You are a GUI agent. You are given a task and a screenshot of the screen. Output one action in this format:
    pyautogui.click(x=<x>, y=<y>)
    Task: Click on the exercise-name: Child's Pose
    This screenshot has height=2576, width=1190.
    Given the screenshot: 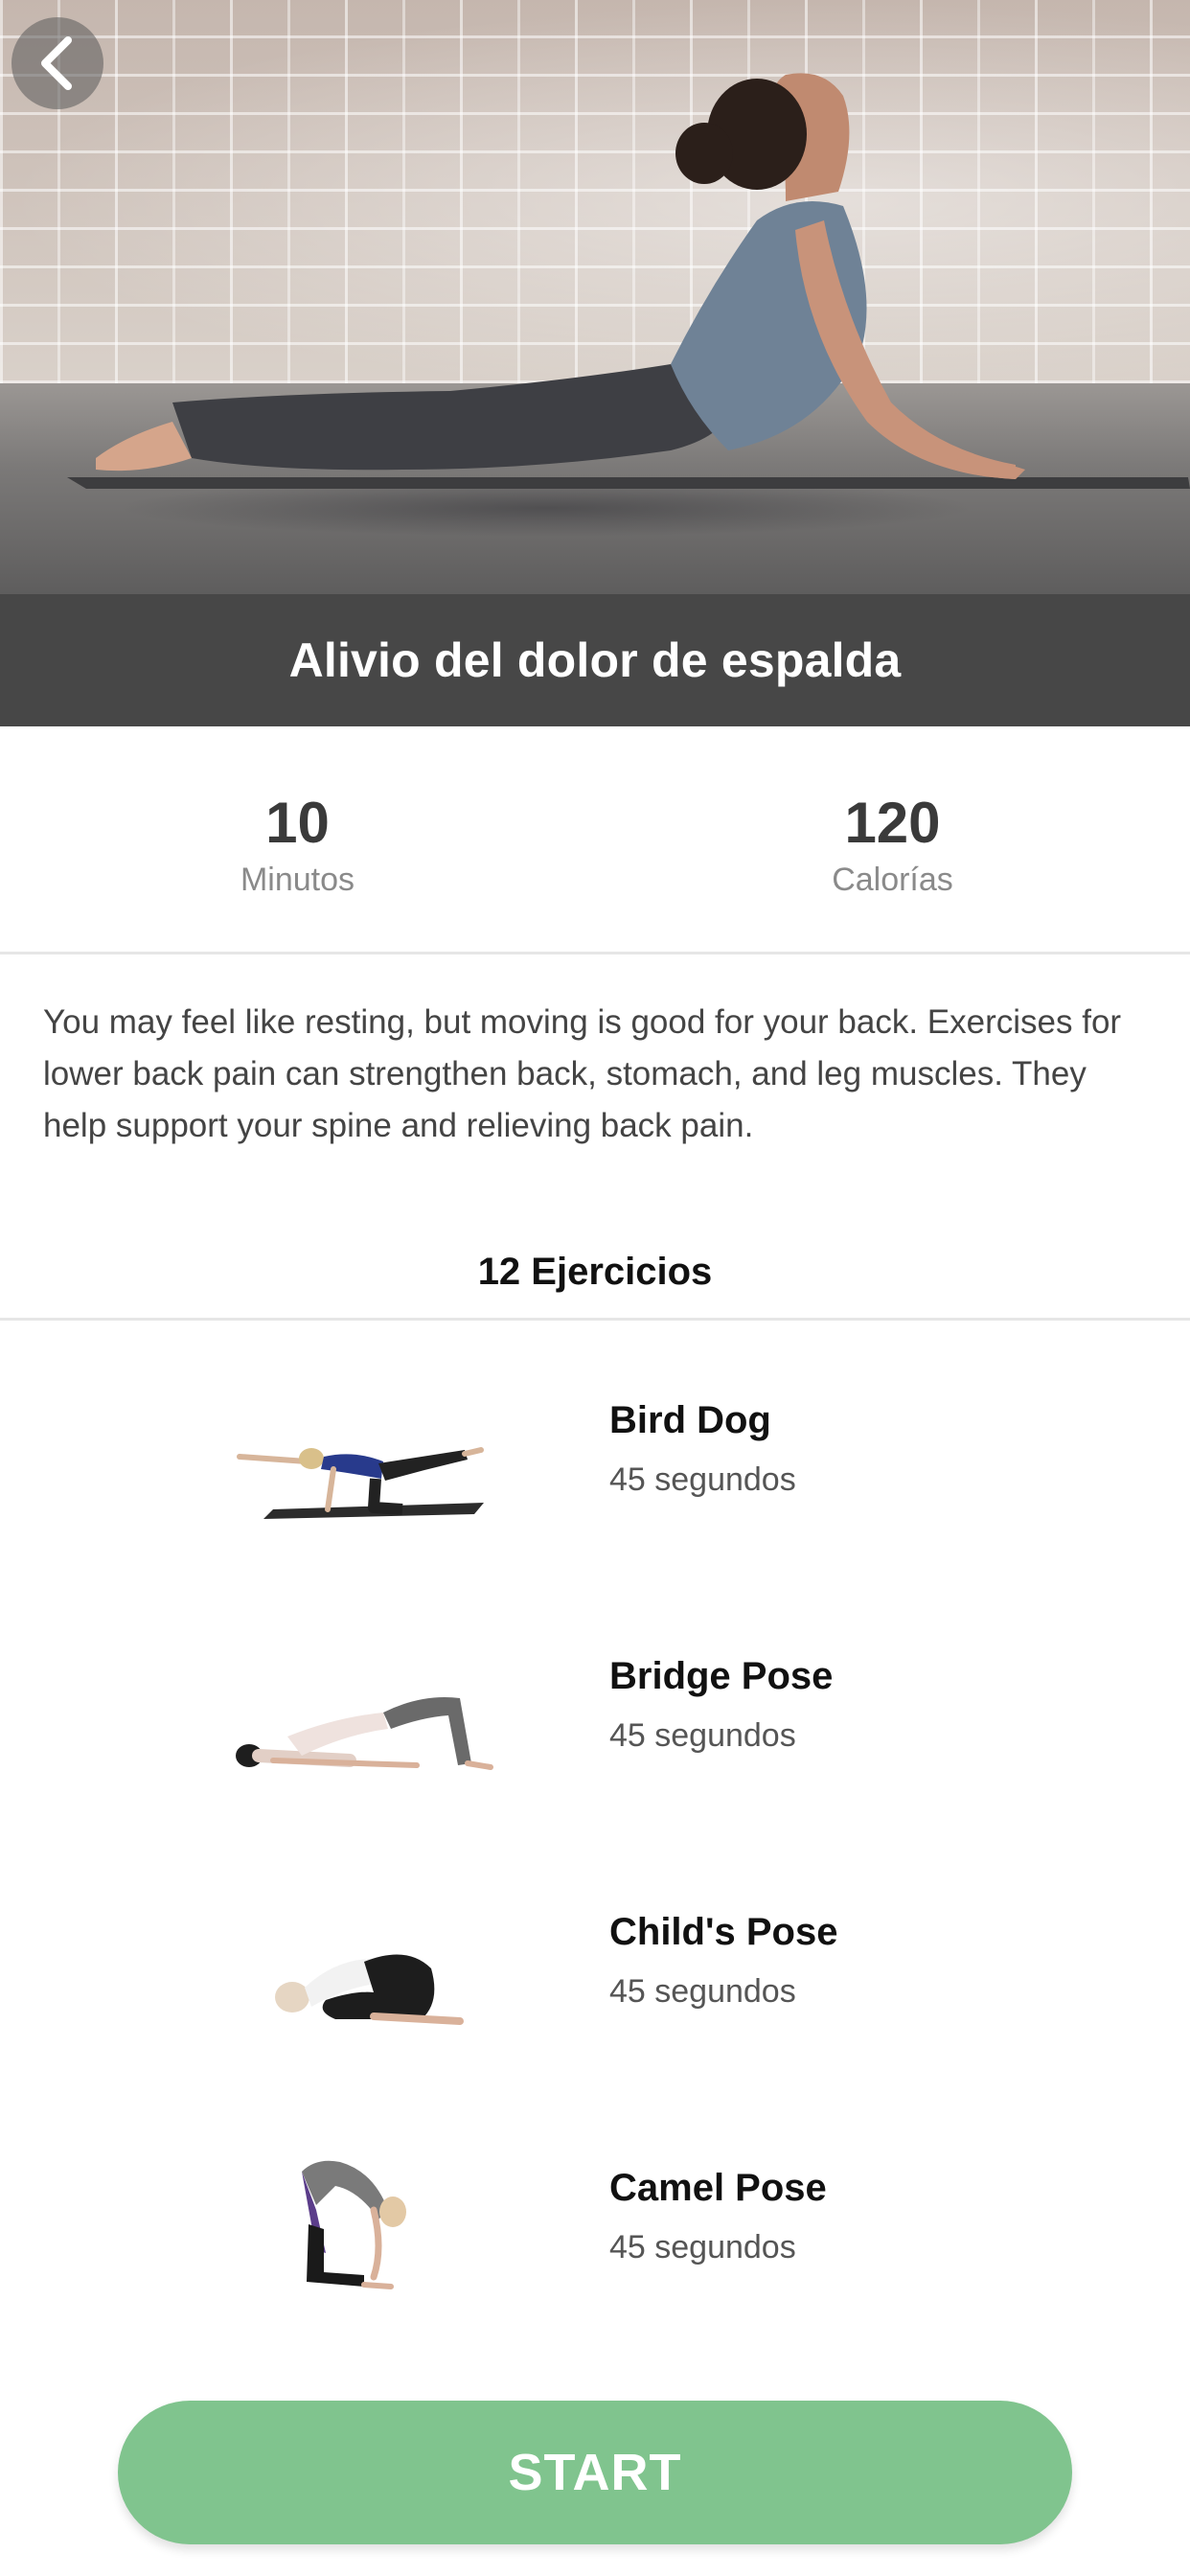 What is the action you would take?
    pyautogui.click(x=724, y=1932)
    